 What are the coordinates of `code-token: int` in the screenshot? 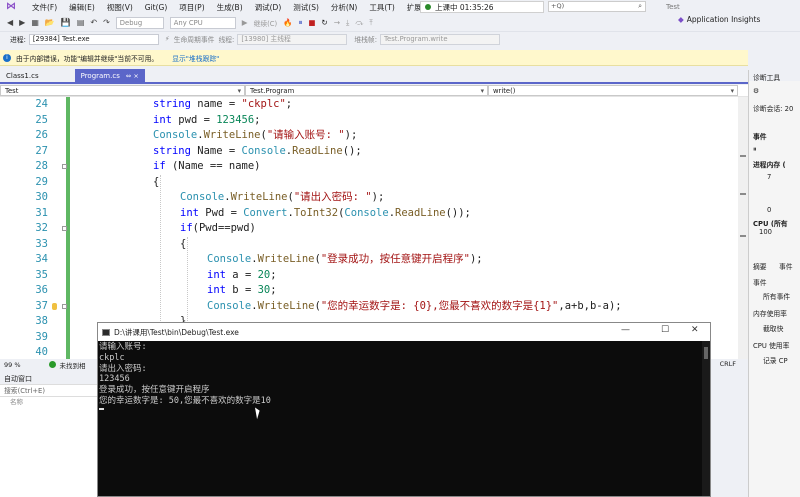 It's located at (193, 212).